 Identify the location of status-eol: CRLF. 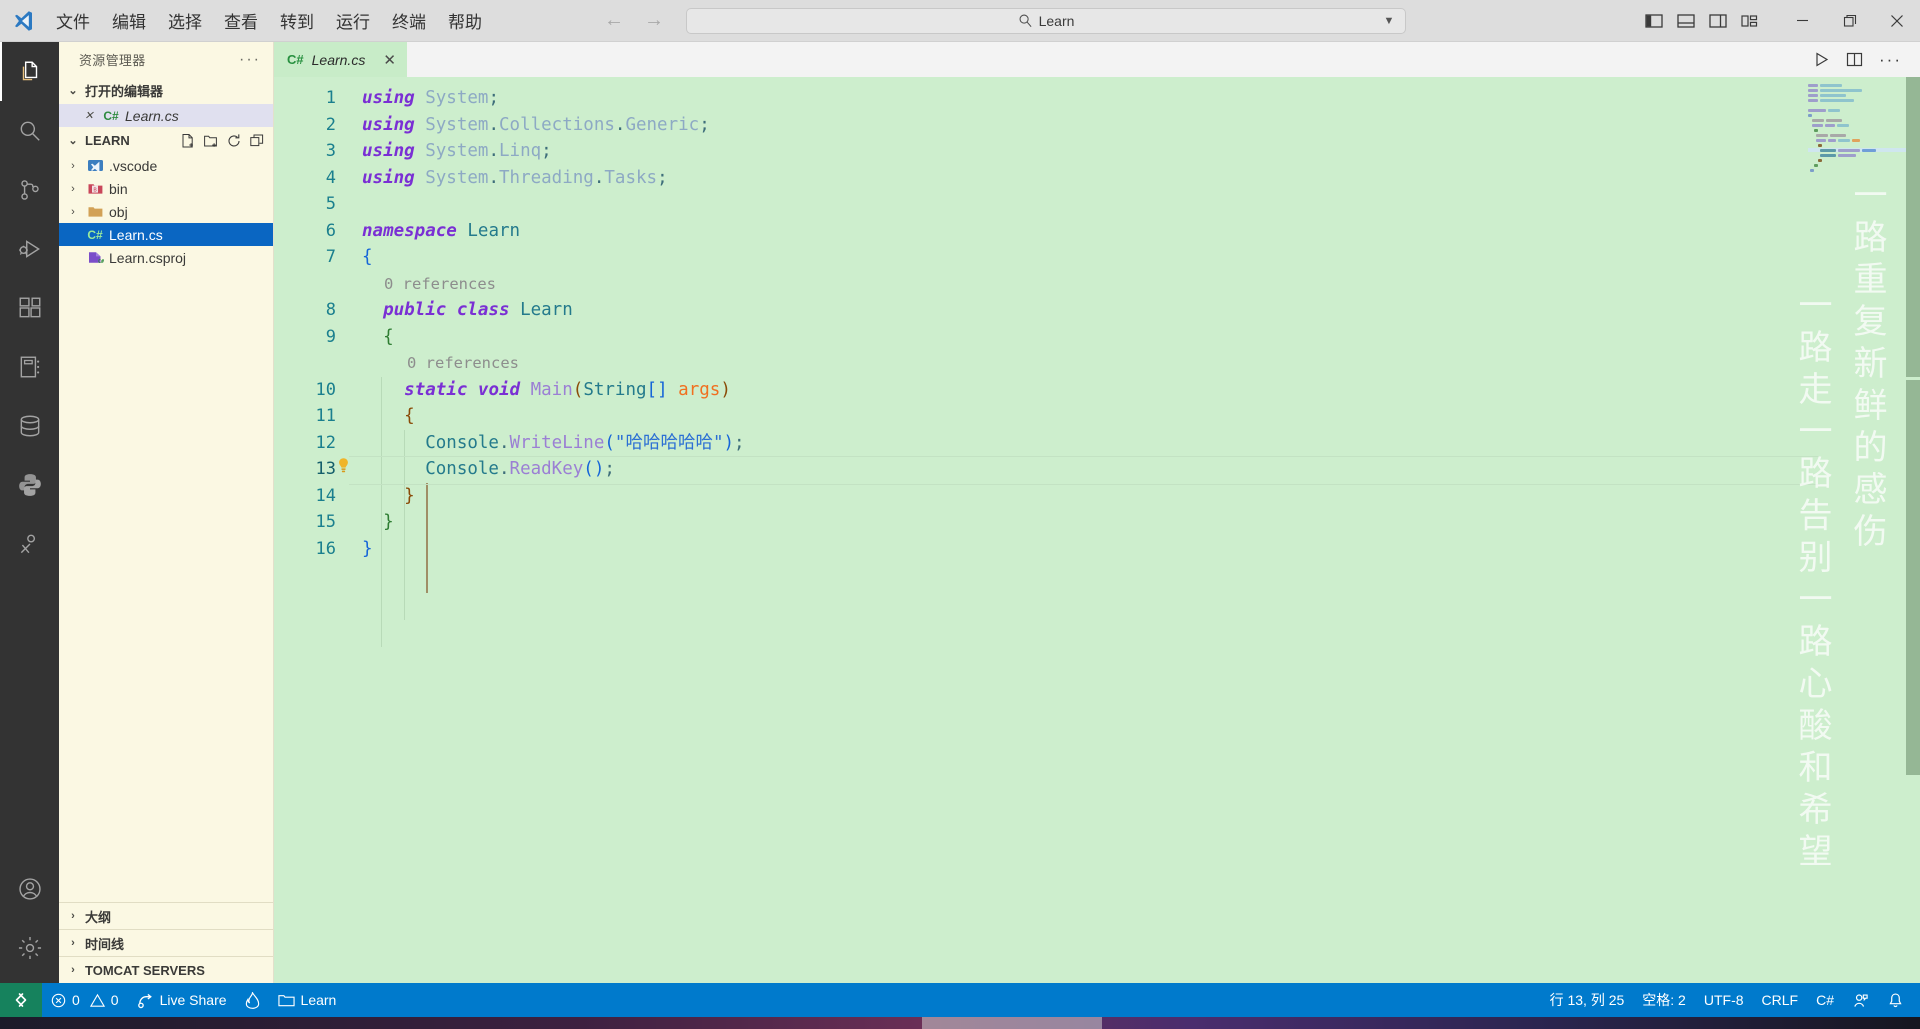
(1780, 1000).